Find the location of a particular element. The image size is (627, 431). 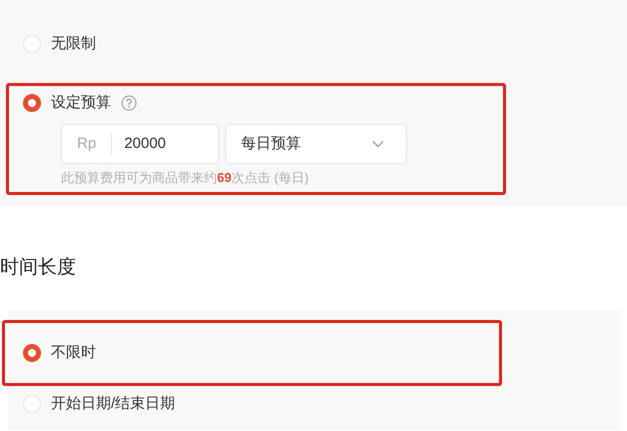

option-label: 设定预算 is located at coordinates (81, 103).